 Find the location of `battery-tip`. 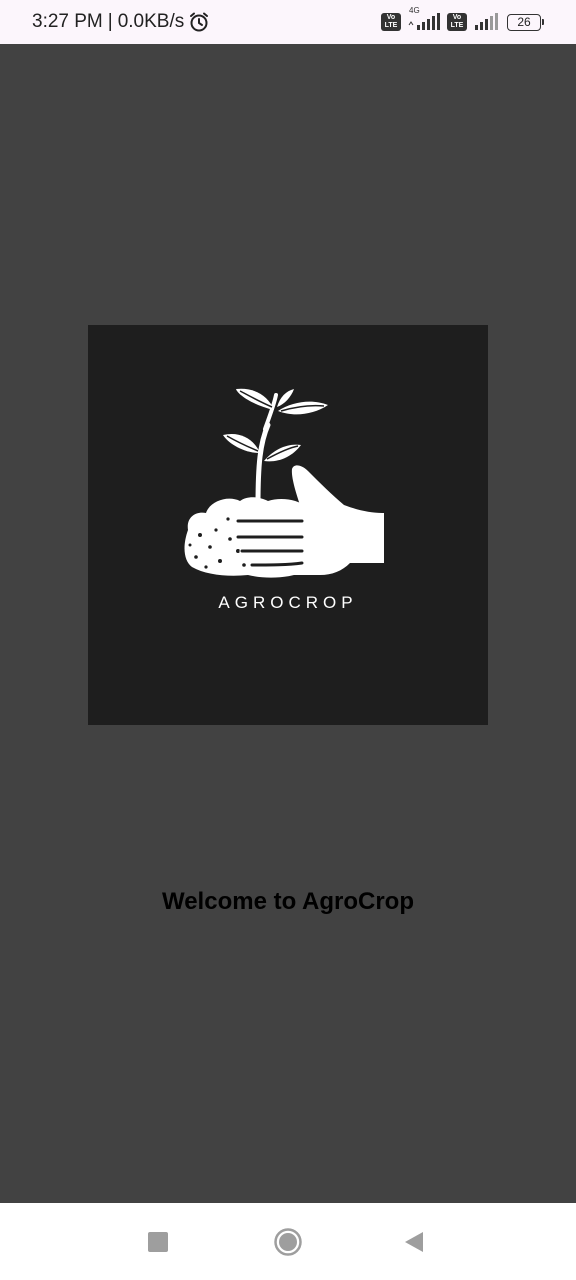

battery-tip is located at coordinates (543, 22).